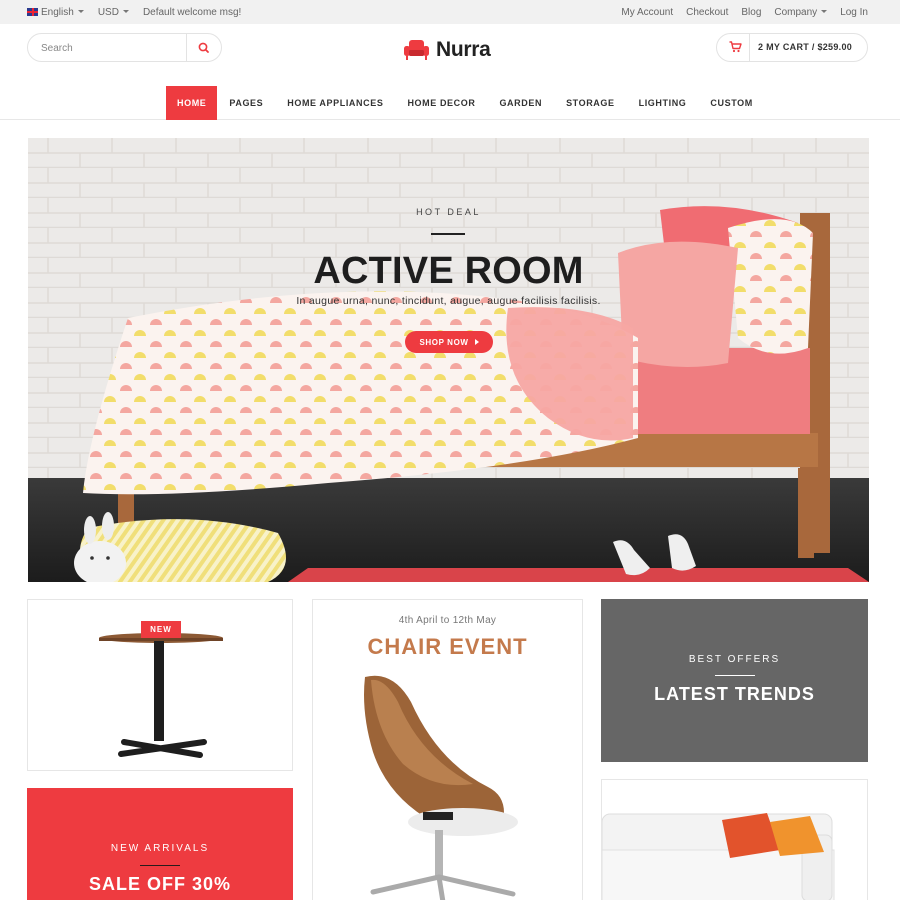 The height and width of the screenshot is (900, 900). What do you see at coordinates (441, 787) in the screenshot?
I see `office-chair-image` at bounding box center [441, 787].